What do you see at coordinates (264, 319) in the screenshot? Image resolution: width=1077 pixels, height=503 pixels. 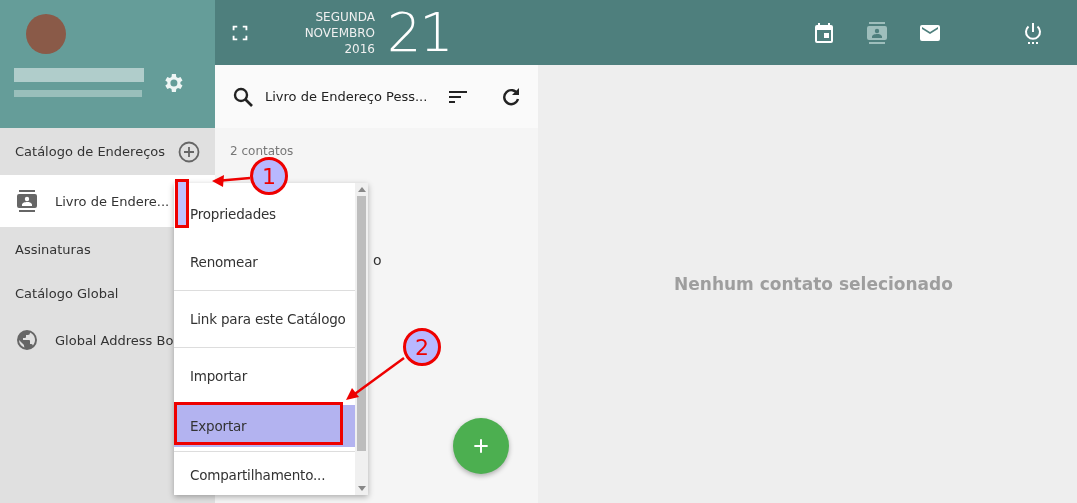 I see `menu-item: Link para este Catálogo` at bounding box center [264, 319].